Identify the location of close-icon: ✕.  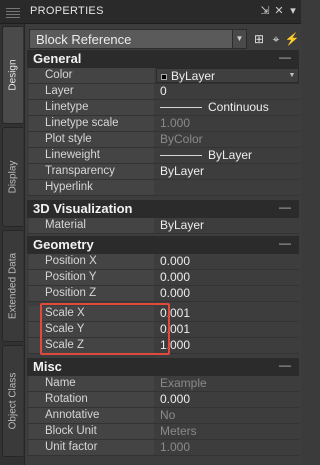
(279, 11).